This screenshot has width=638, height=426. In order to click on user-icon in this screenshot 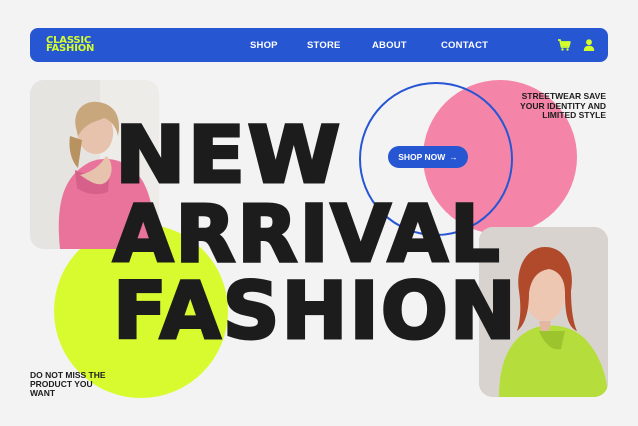, I will do `click(589, 45)`.